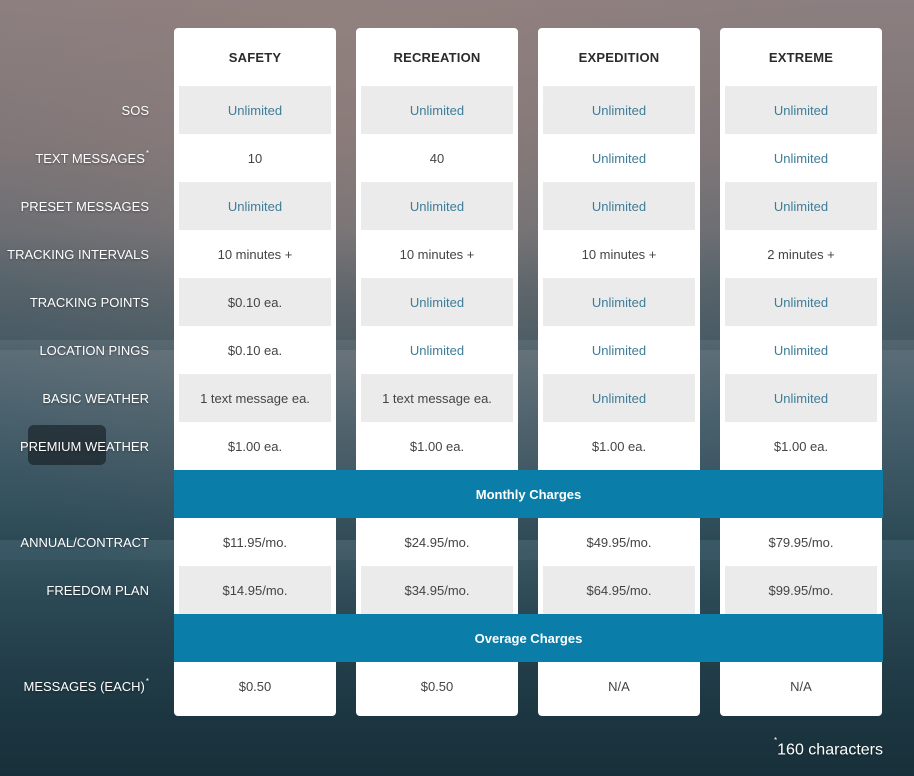  Describe the element at coordinates (437, 446) in the screenshot. I see `cell-recreation-premium-weather: $1.00 ea.` at that location.